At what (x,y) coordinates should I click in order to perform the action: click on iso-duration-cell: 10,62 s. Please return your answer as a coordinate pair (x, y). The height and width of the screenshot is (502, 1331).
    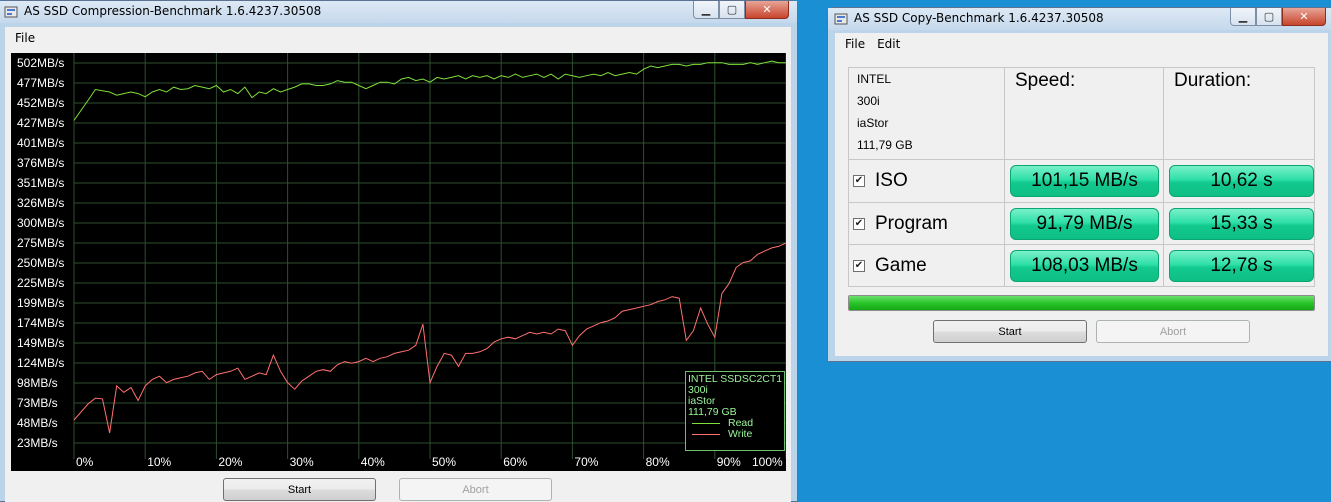
    Looking at the image, I should click on (1239, 181).